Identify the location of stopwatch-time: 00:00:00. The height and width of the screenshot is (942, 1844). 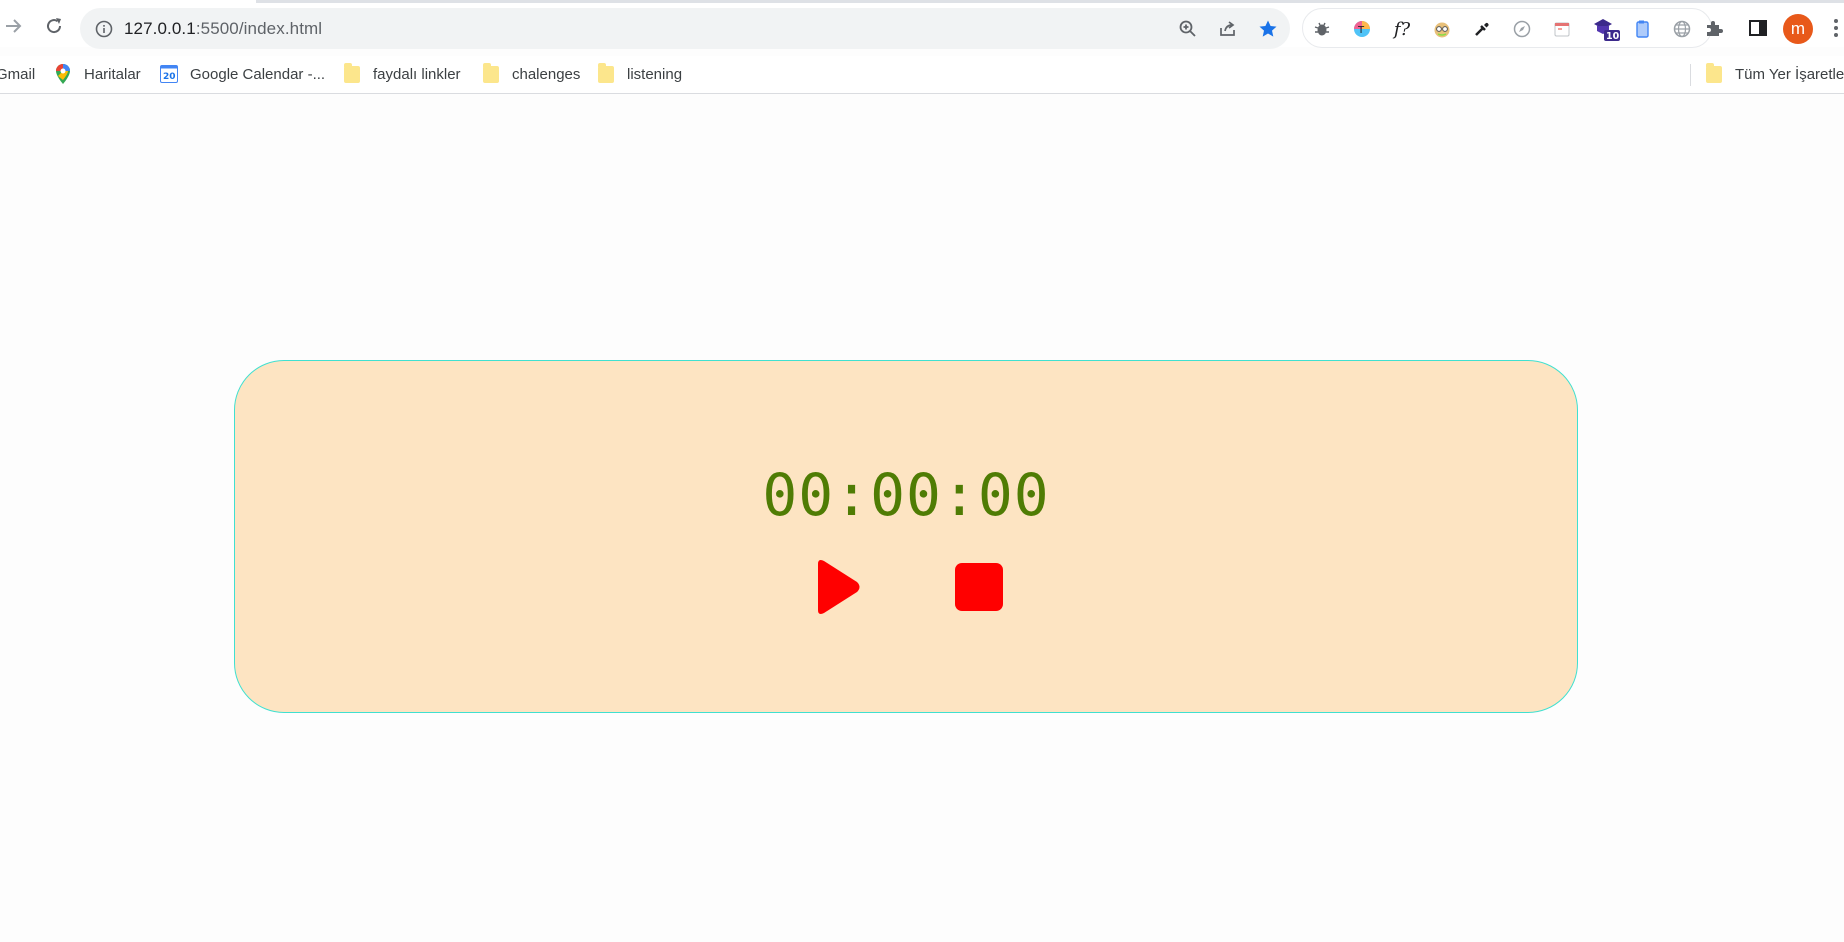
(906, 495).